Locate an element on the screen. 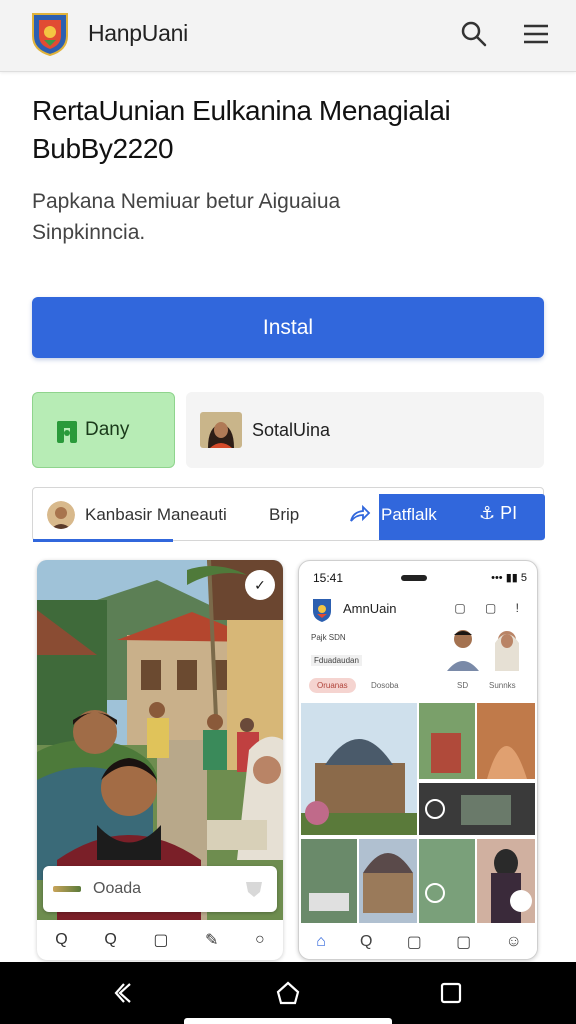  mini-tiny-label-1: Pajk SDN is located at coordinates (328, 637).